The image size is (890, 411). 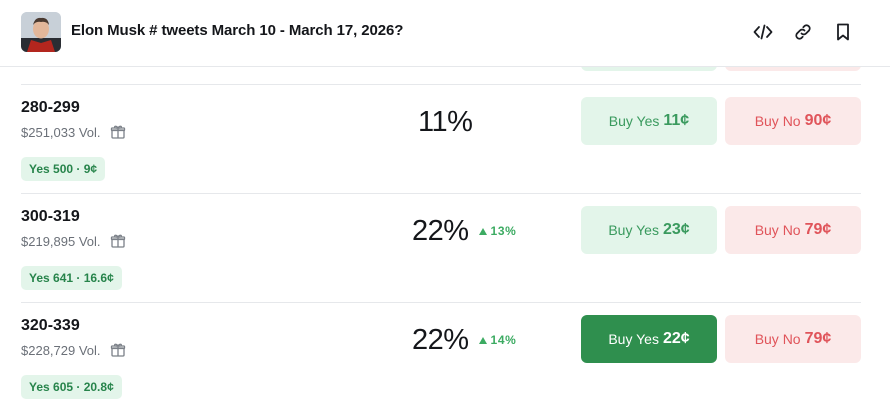 I want to click on outcome-probability: 11%, so click(x=445, y=122).